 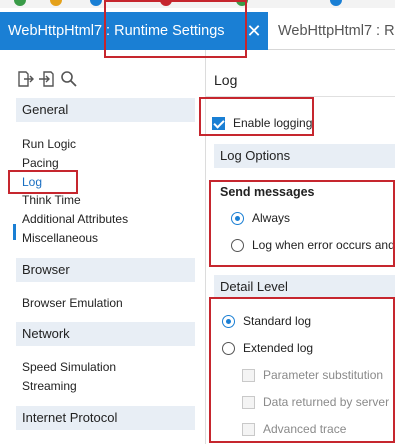 I want to click on nav-item-browser-emulation: Browser Emulation, so click(x=72, y=303).